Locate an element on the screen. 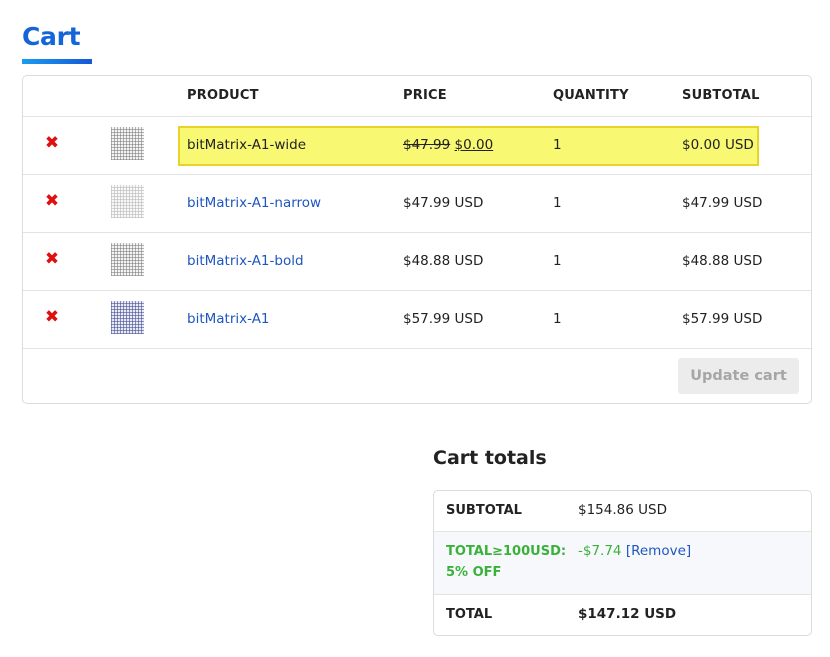 The width and height of the screenshot is (830, 657). table-row: ✖ bitMatrix-A1 $57.99 USD 1 $57.99 USD is located at coordinates (417, 320).